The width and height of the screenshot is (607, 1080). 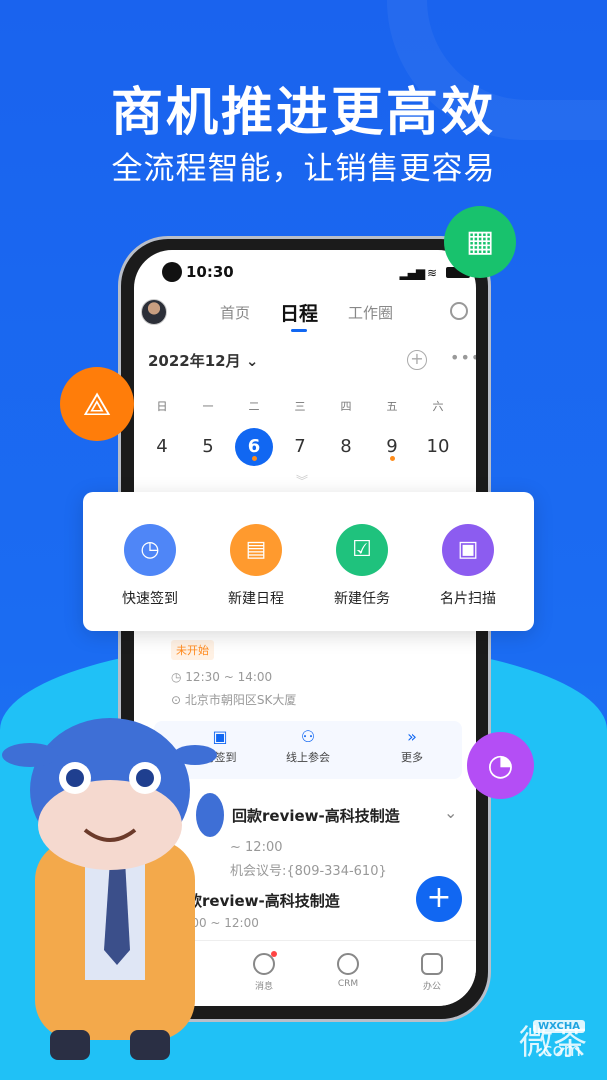 What do you see at coordinates (194, 361) in the screenshot?
I see `month-label: 2022年12月` at bounding box center [194, 361].